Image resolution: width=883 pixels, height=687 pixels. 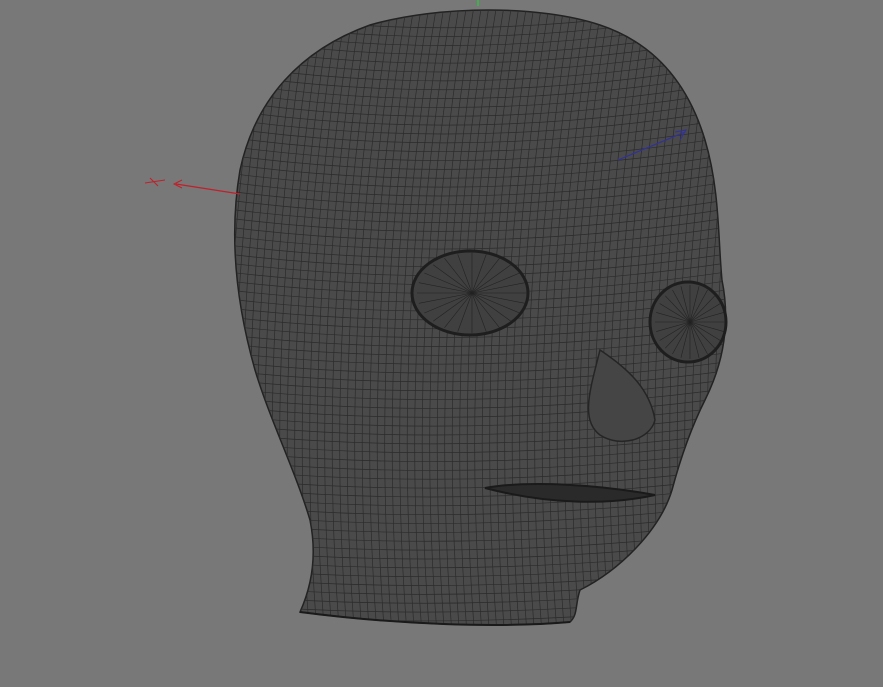 I want to click on x-axis, so click(x=208, y=189).